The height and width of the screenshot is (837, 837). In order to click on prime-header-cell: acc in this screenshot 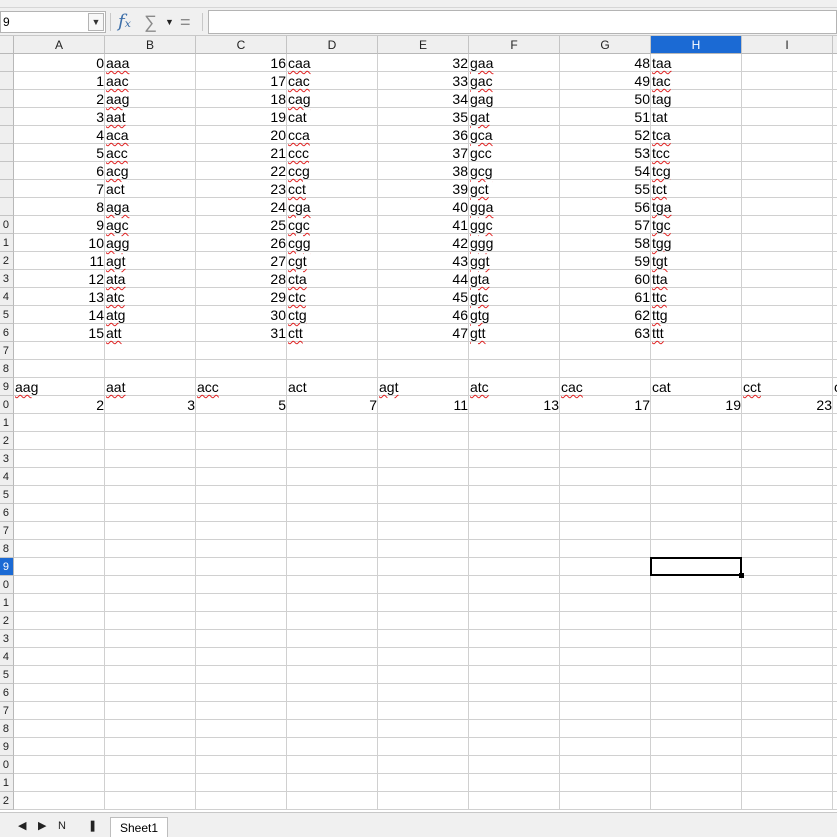, I will do `click(241, 387)`.